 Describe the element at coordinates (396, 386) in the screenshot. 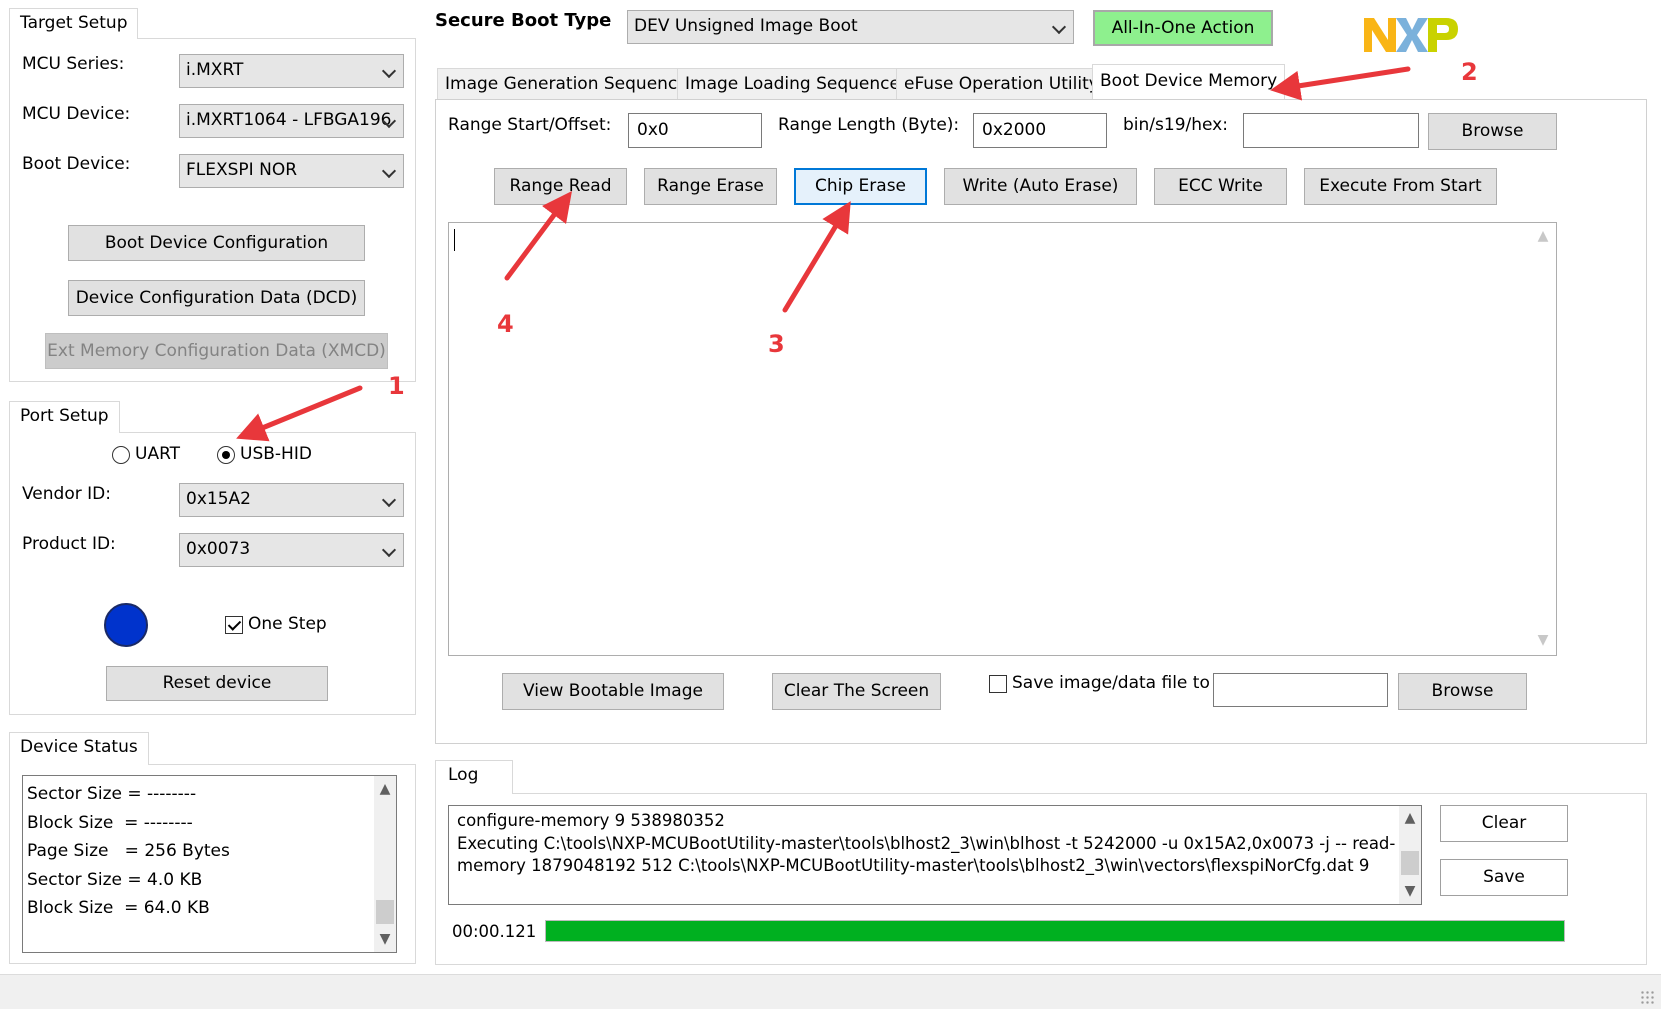

I see `annotation-label-1: 1` at that location.